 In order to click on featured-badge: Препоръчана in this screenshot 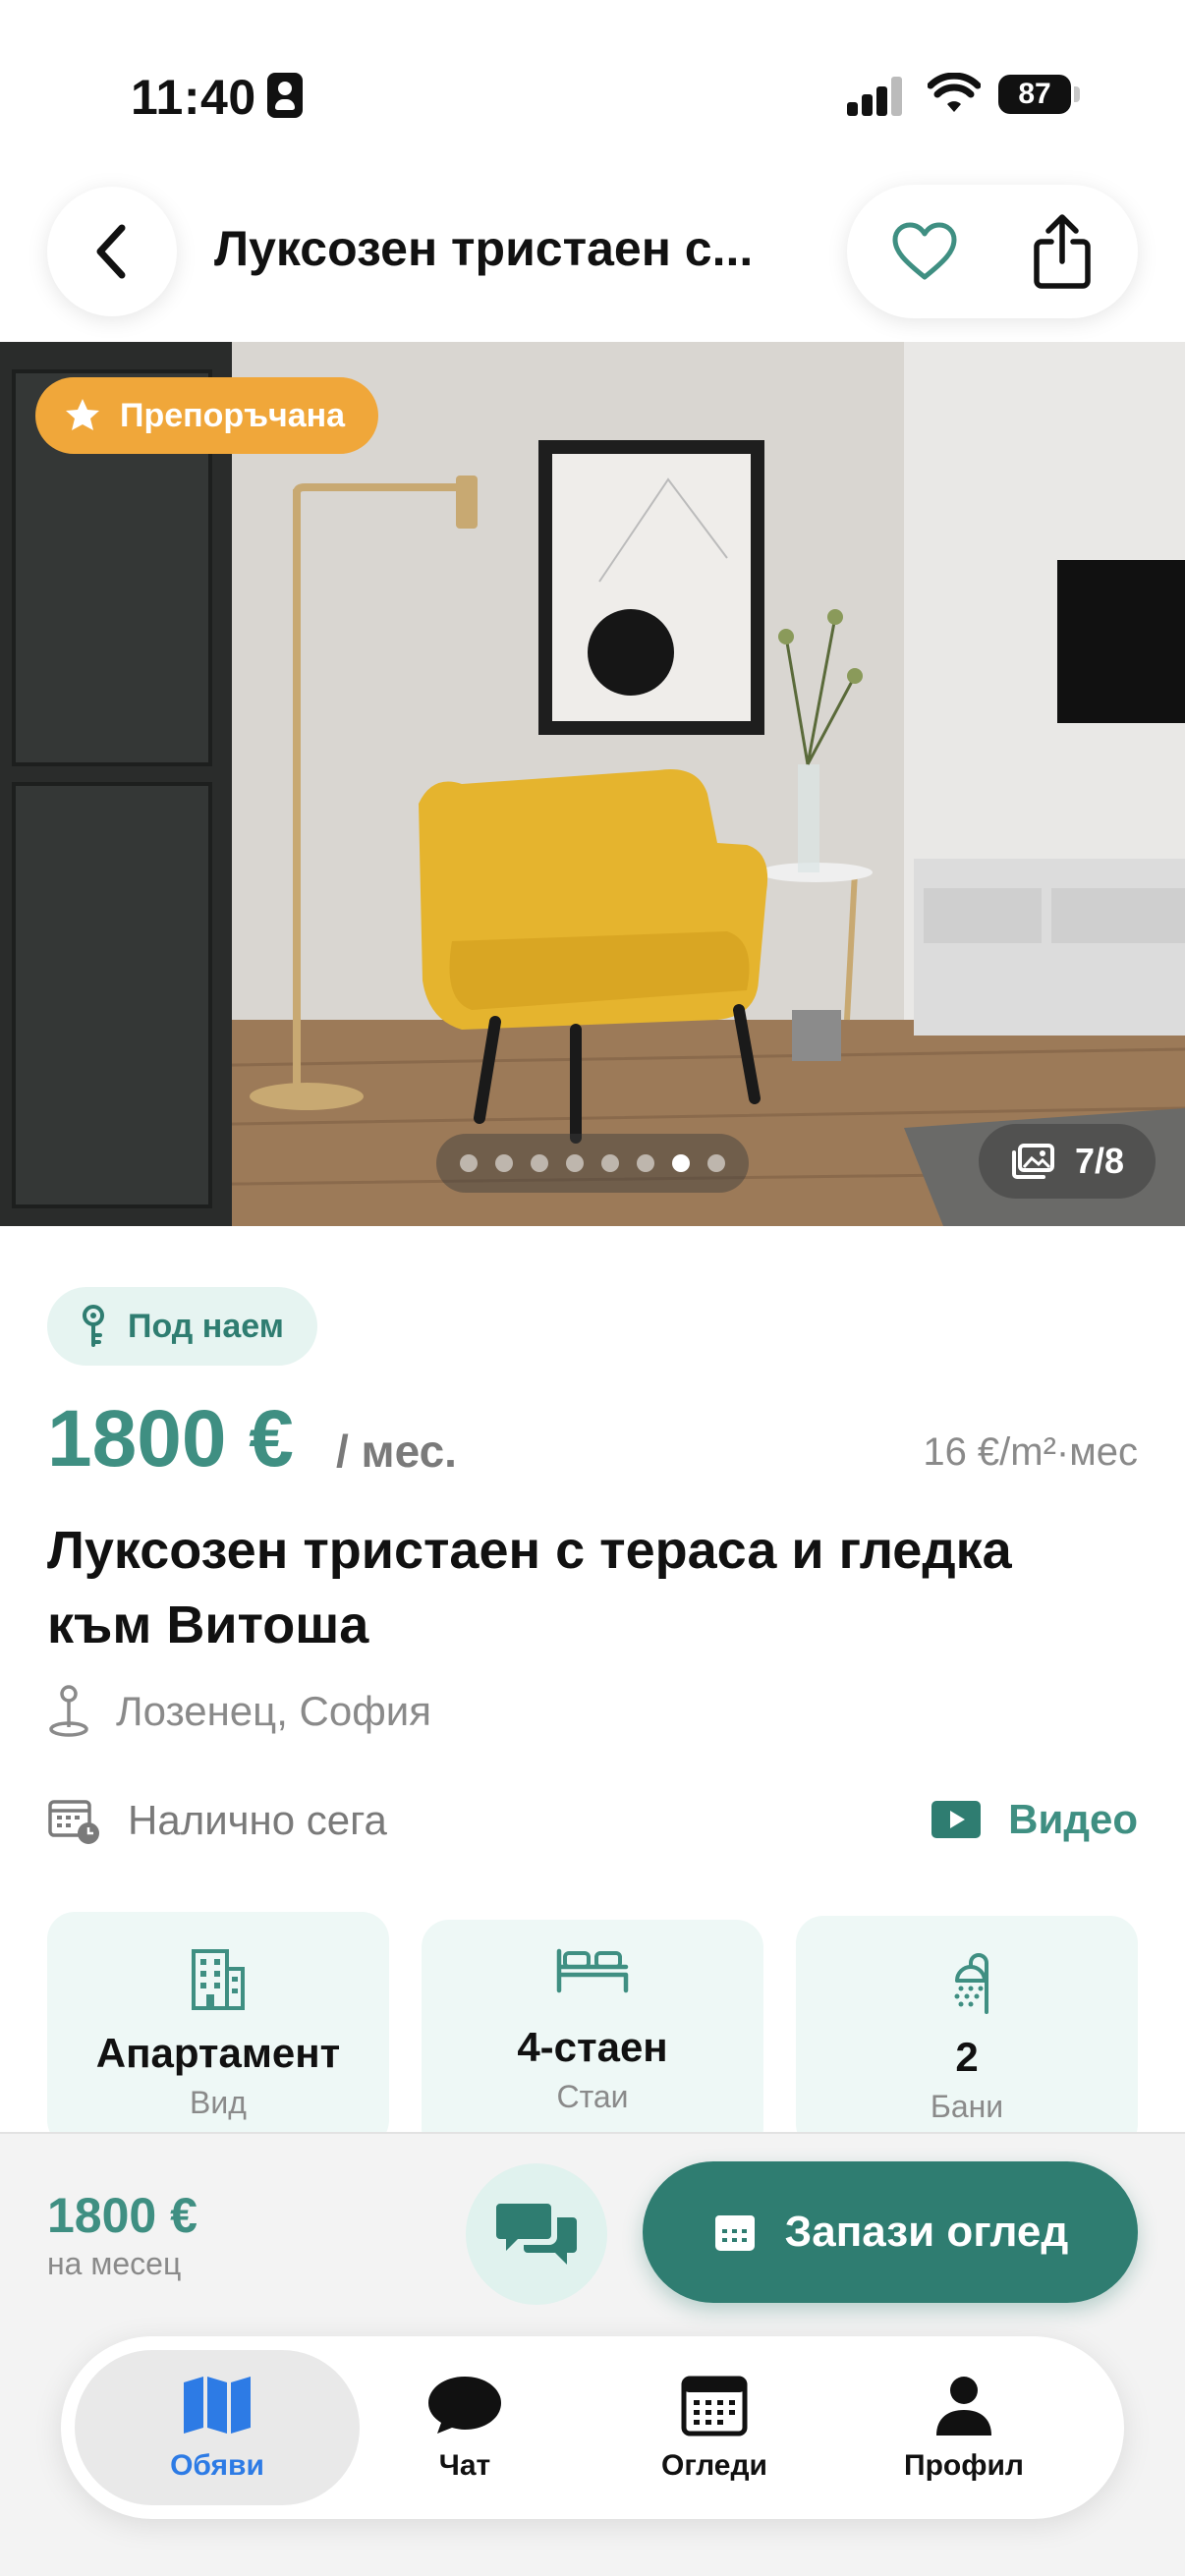, I will do `click(207, 415)`.